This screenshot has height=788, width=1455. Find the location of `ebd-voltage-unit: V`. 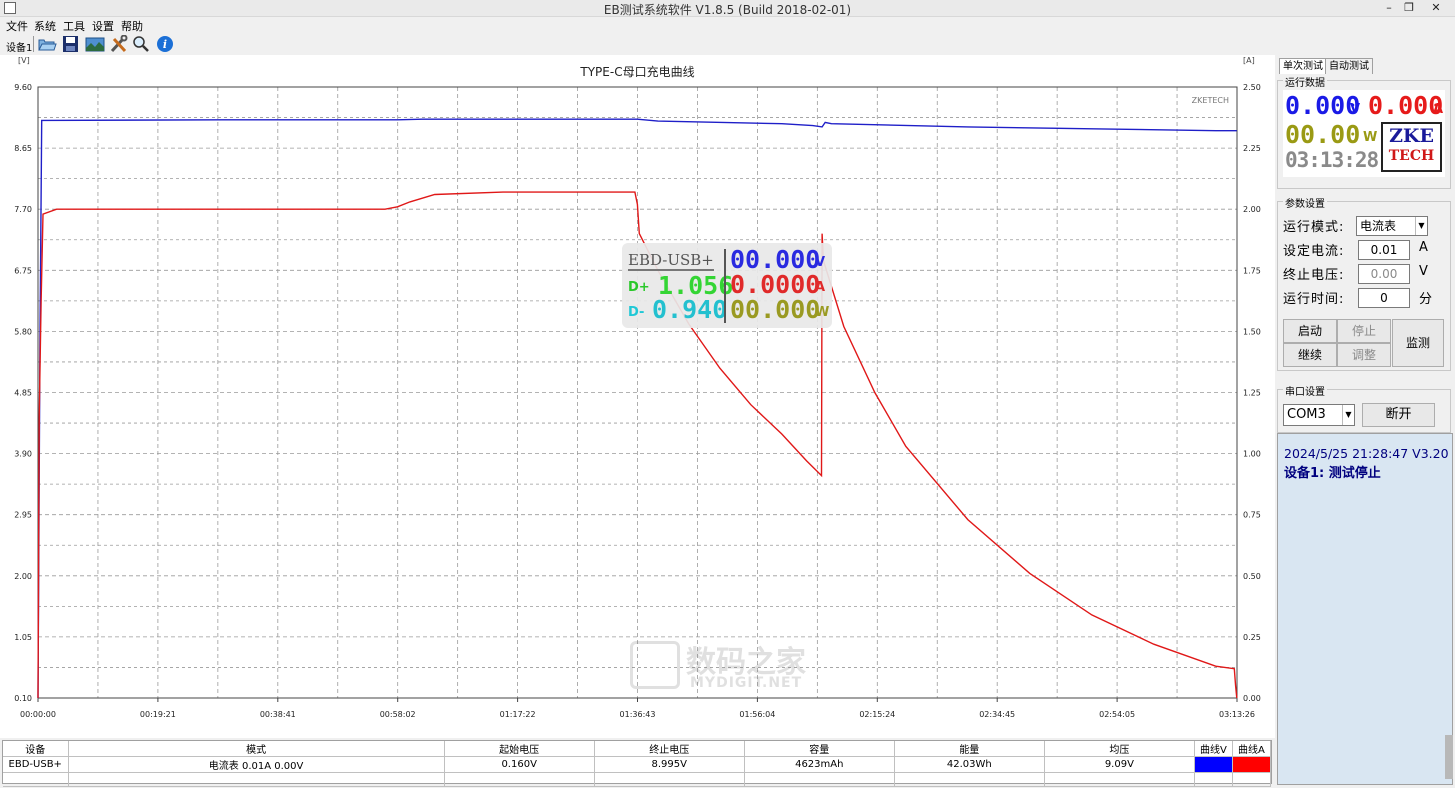

ebd-voltage-unit: V is located at coordinates (820, 262).